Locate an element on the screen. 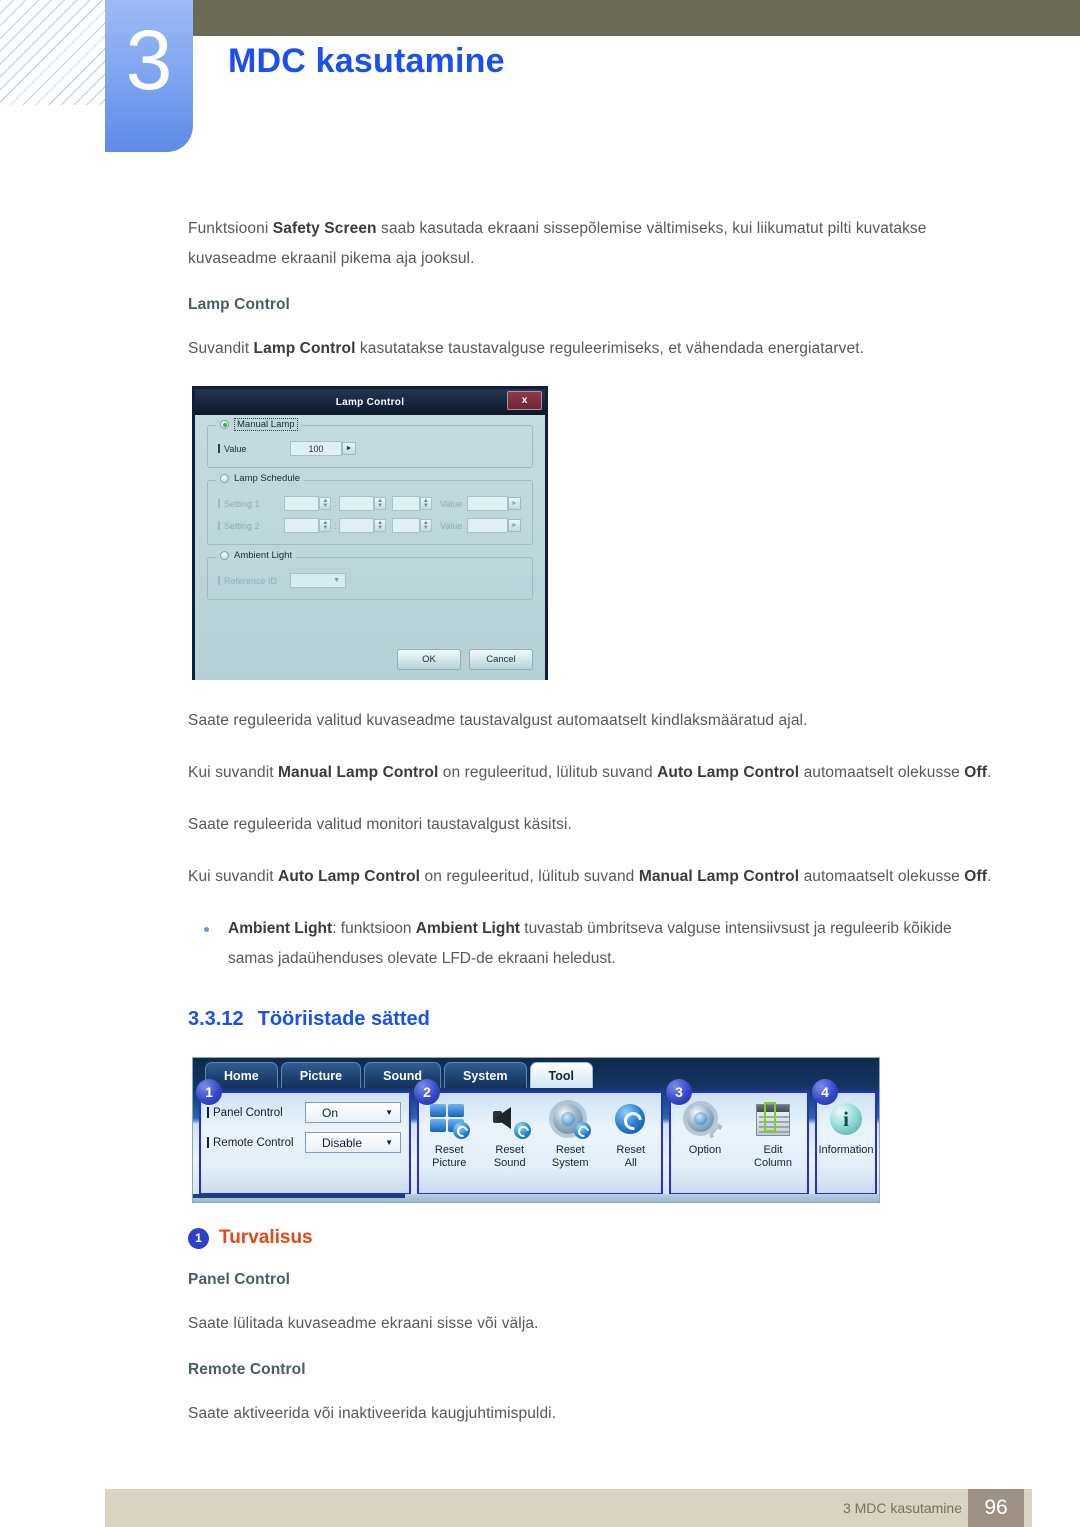 This screenshot has height=1527, width=1080. section-number: 3.3.12 is located at coordinates (216, 1019).